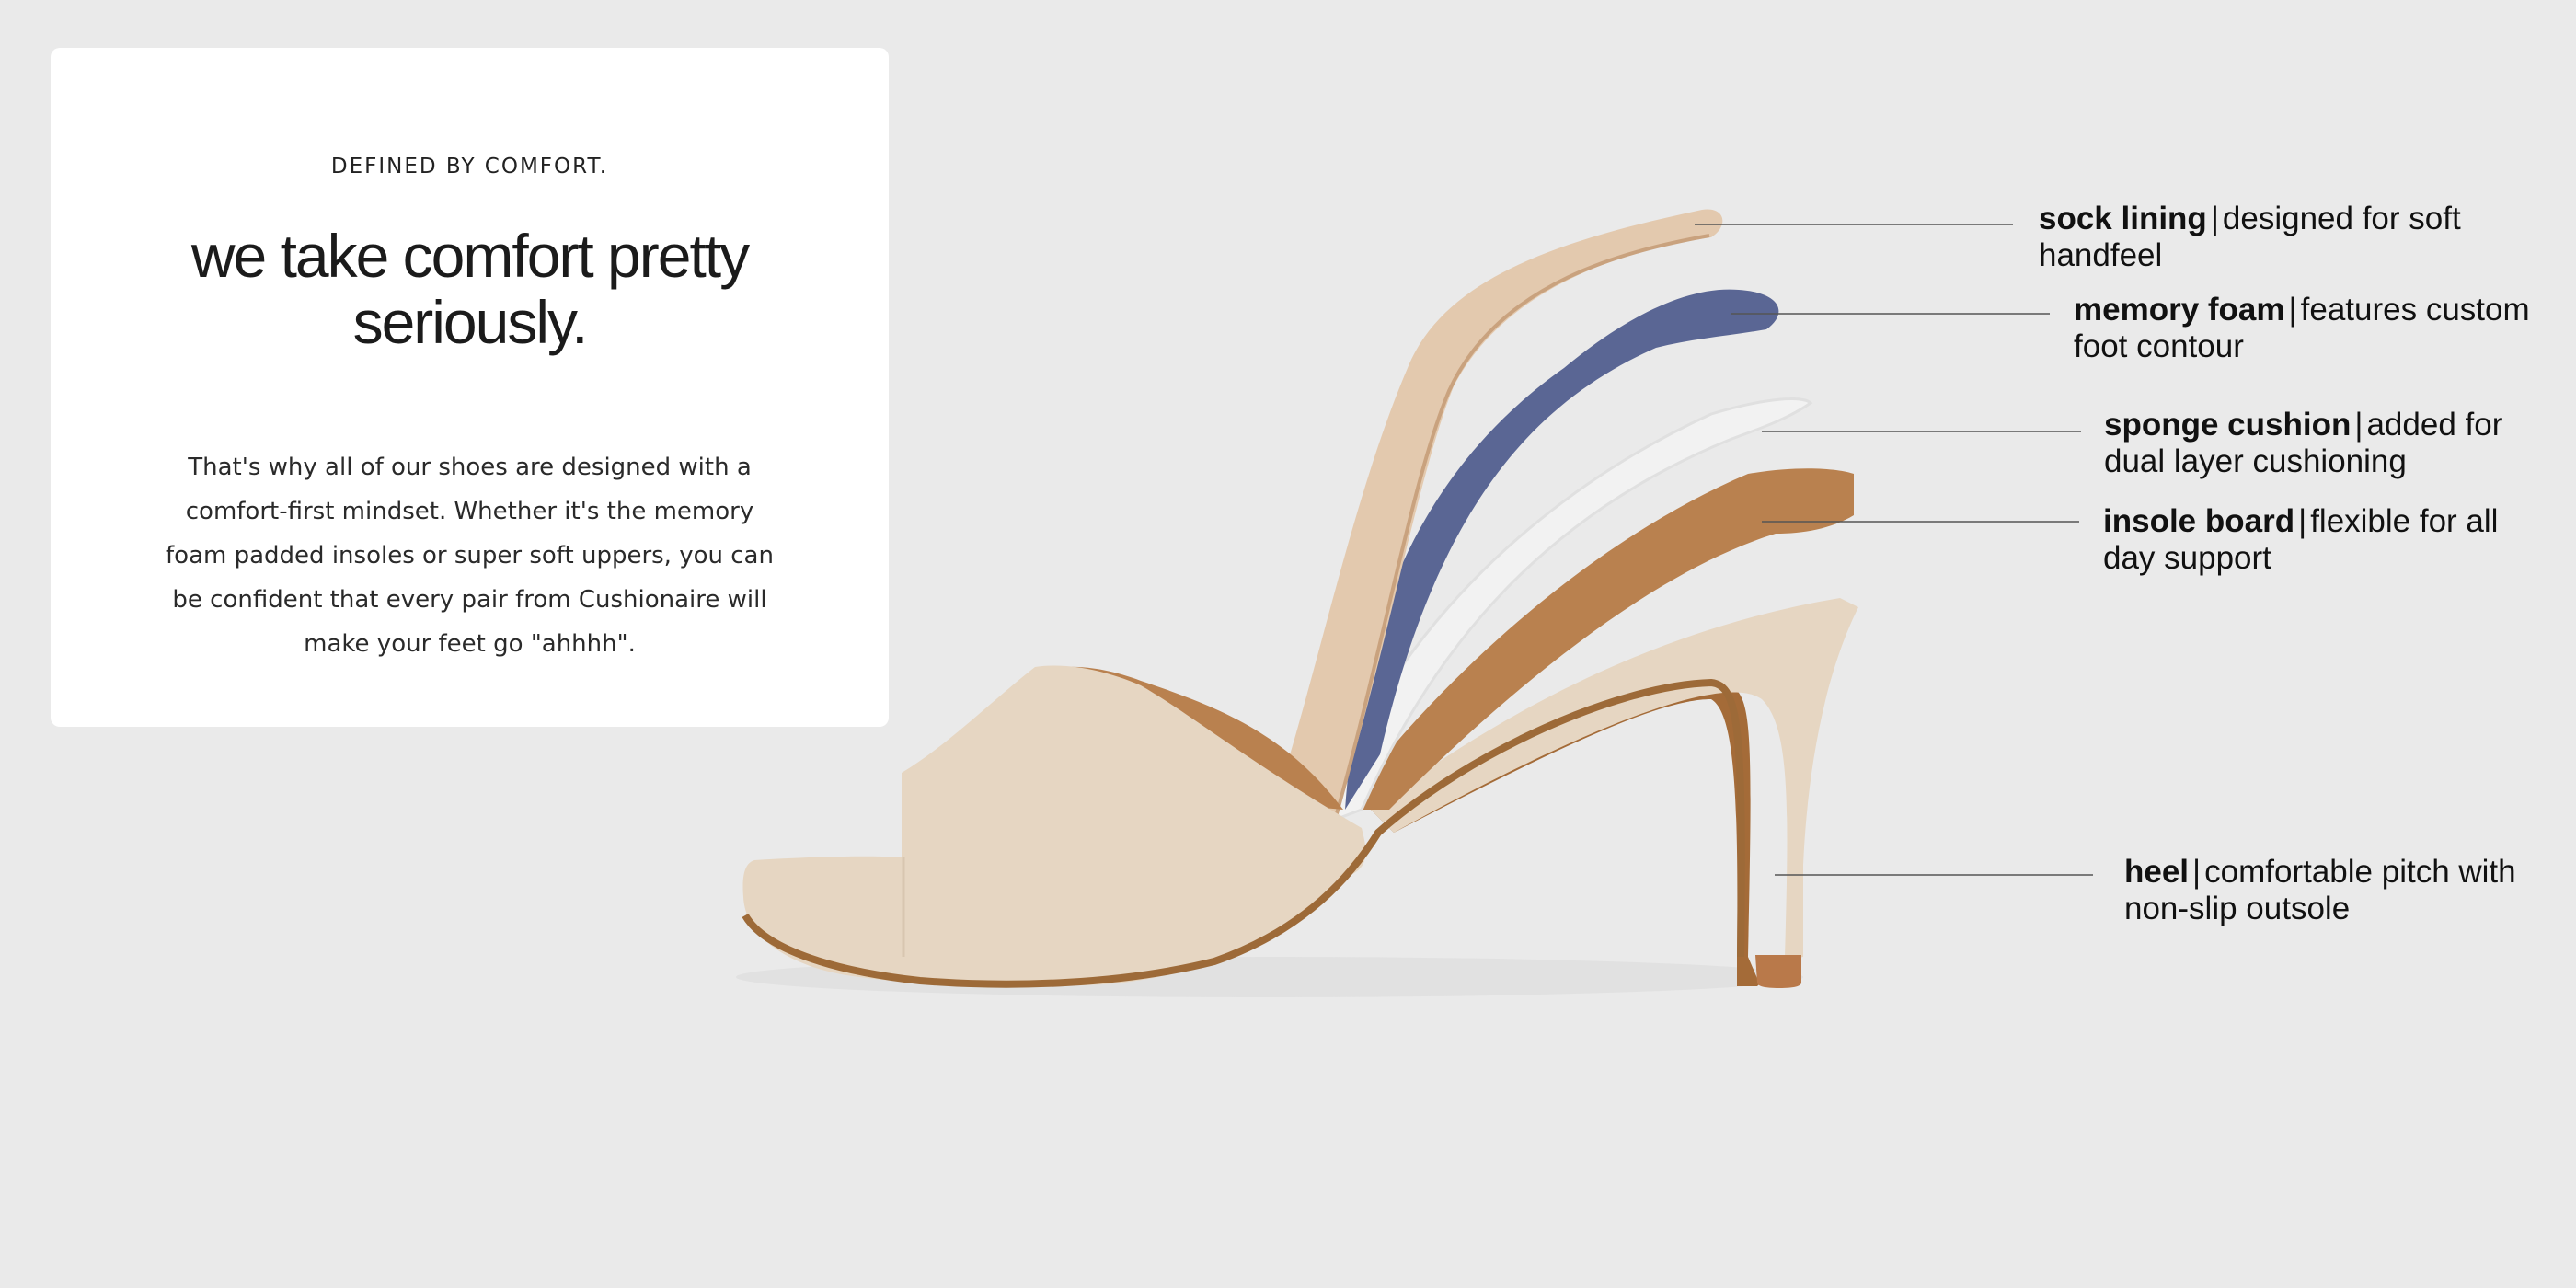 The image size is (2576, 1288). Describe the element at coordinates (2179, 310) in the screenshot. I see `label-memory-foam-name: memory foam` at that location.